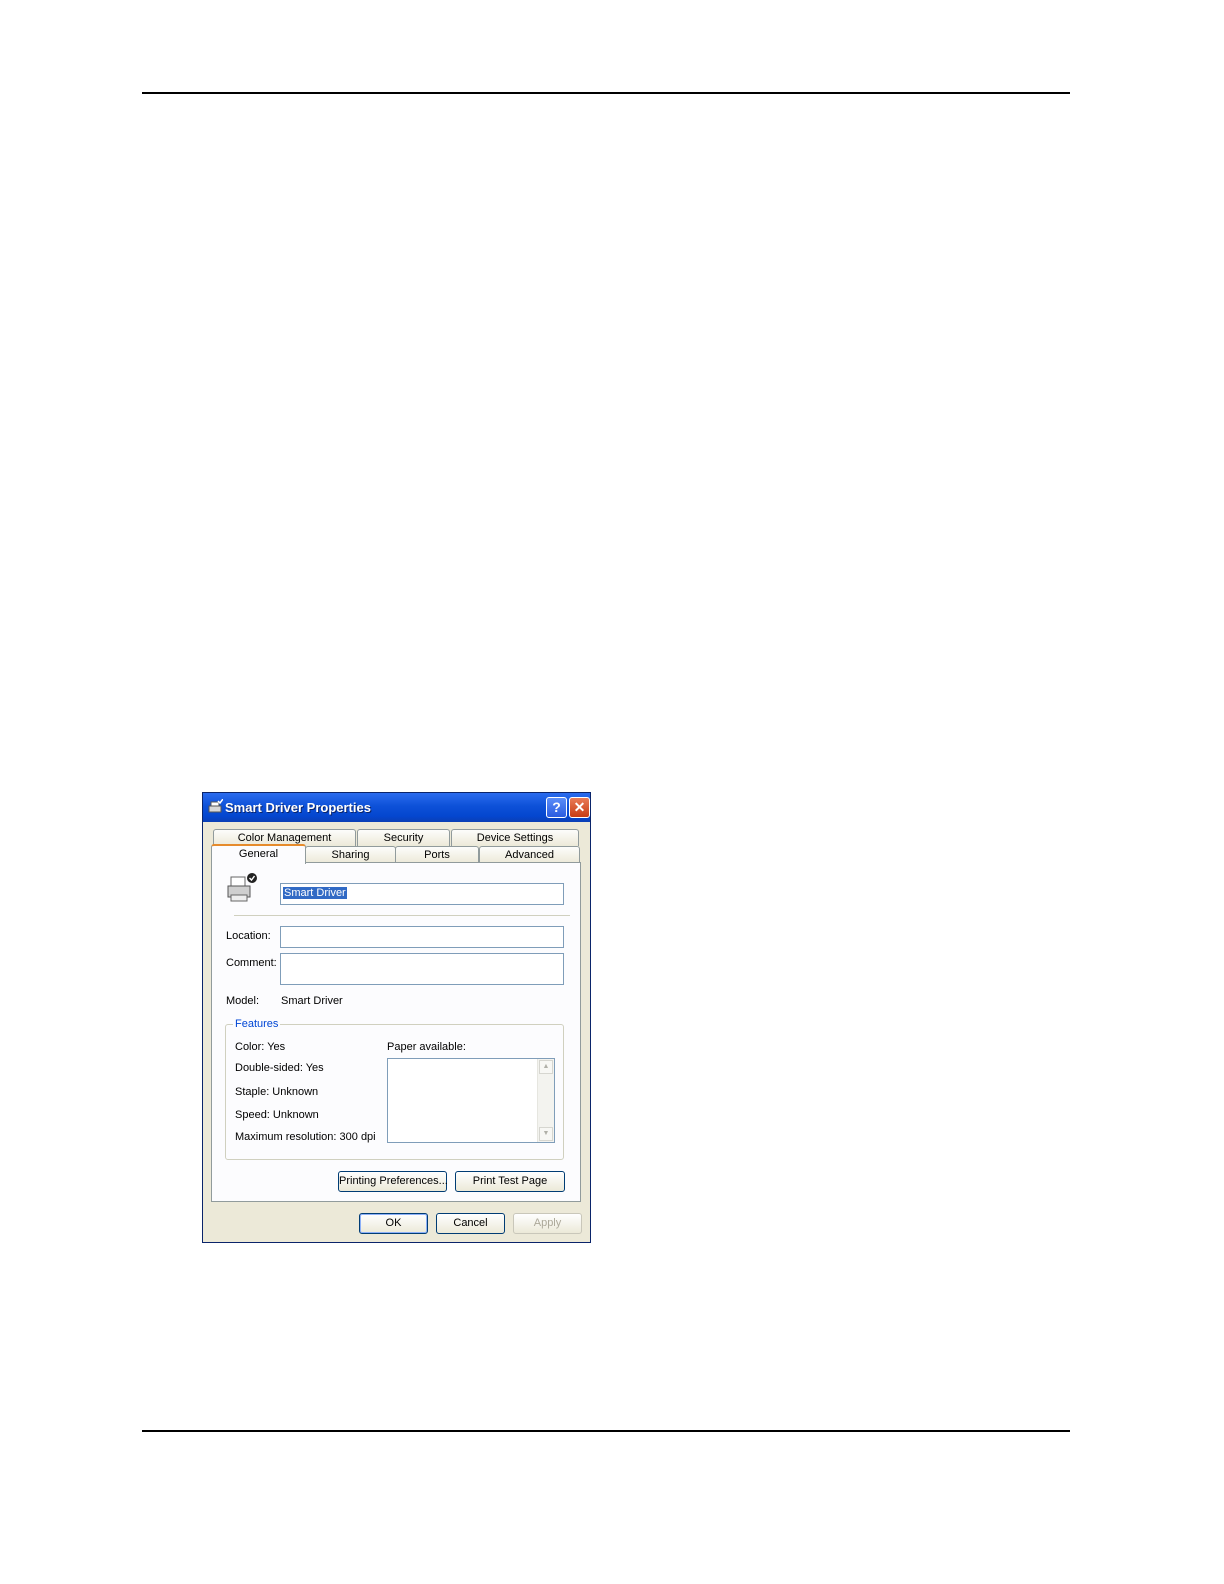  What do you see at coordinates (547, 1223) in the screenshot?
I see `apply-button: Apply` at bounding box center [547, 1223].